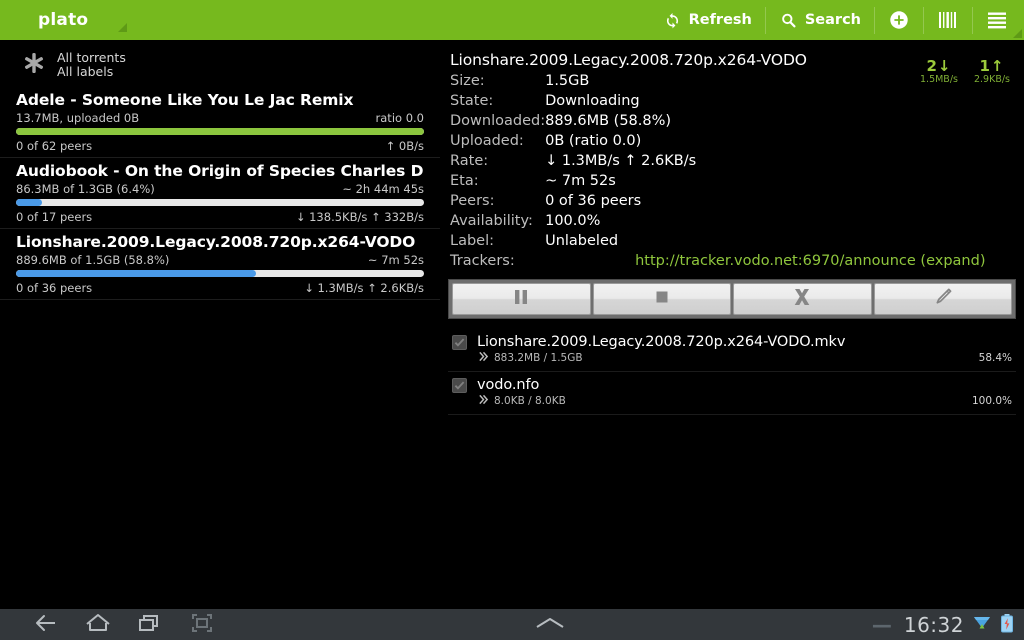  Describe the element at coordinates (395, 260) in the screenshot. I see `torrent-eta: ~ 7m 52s` at that location.